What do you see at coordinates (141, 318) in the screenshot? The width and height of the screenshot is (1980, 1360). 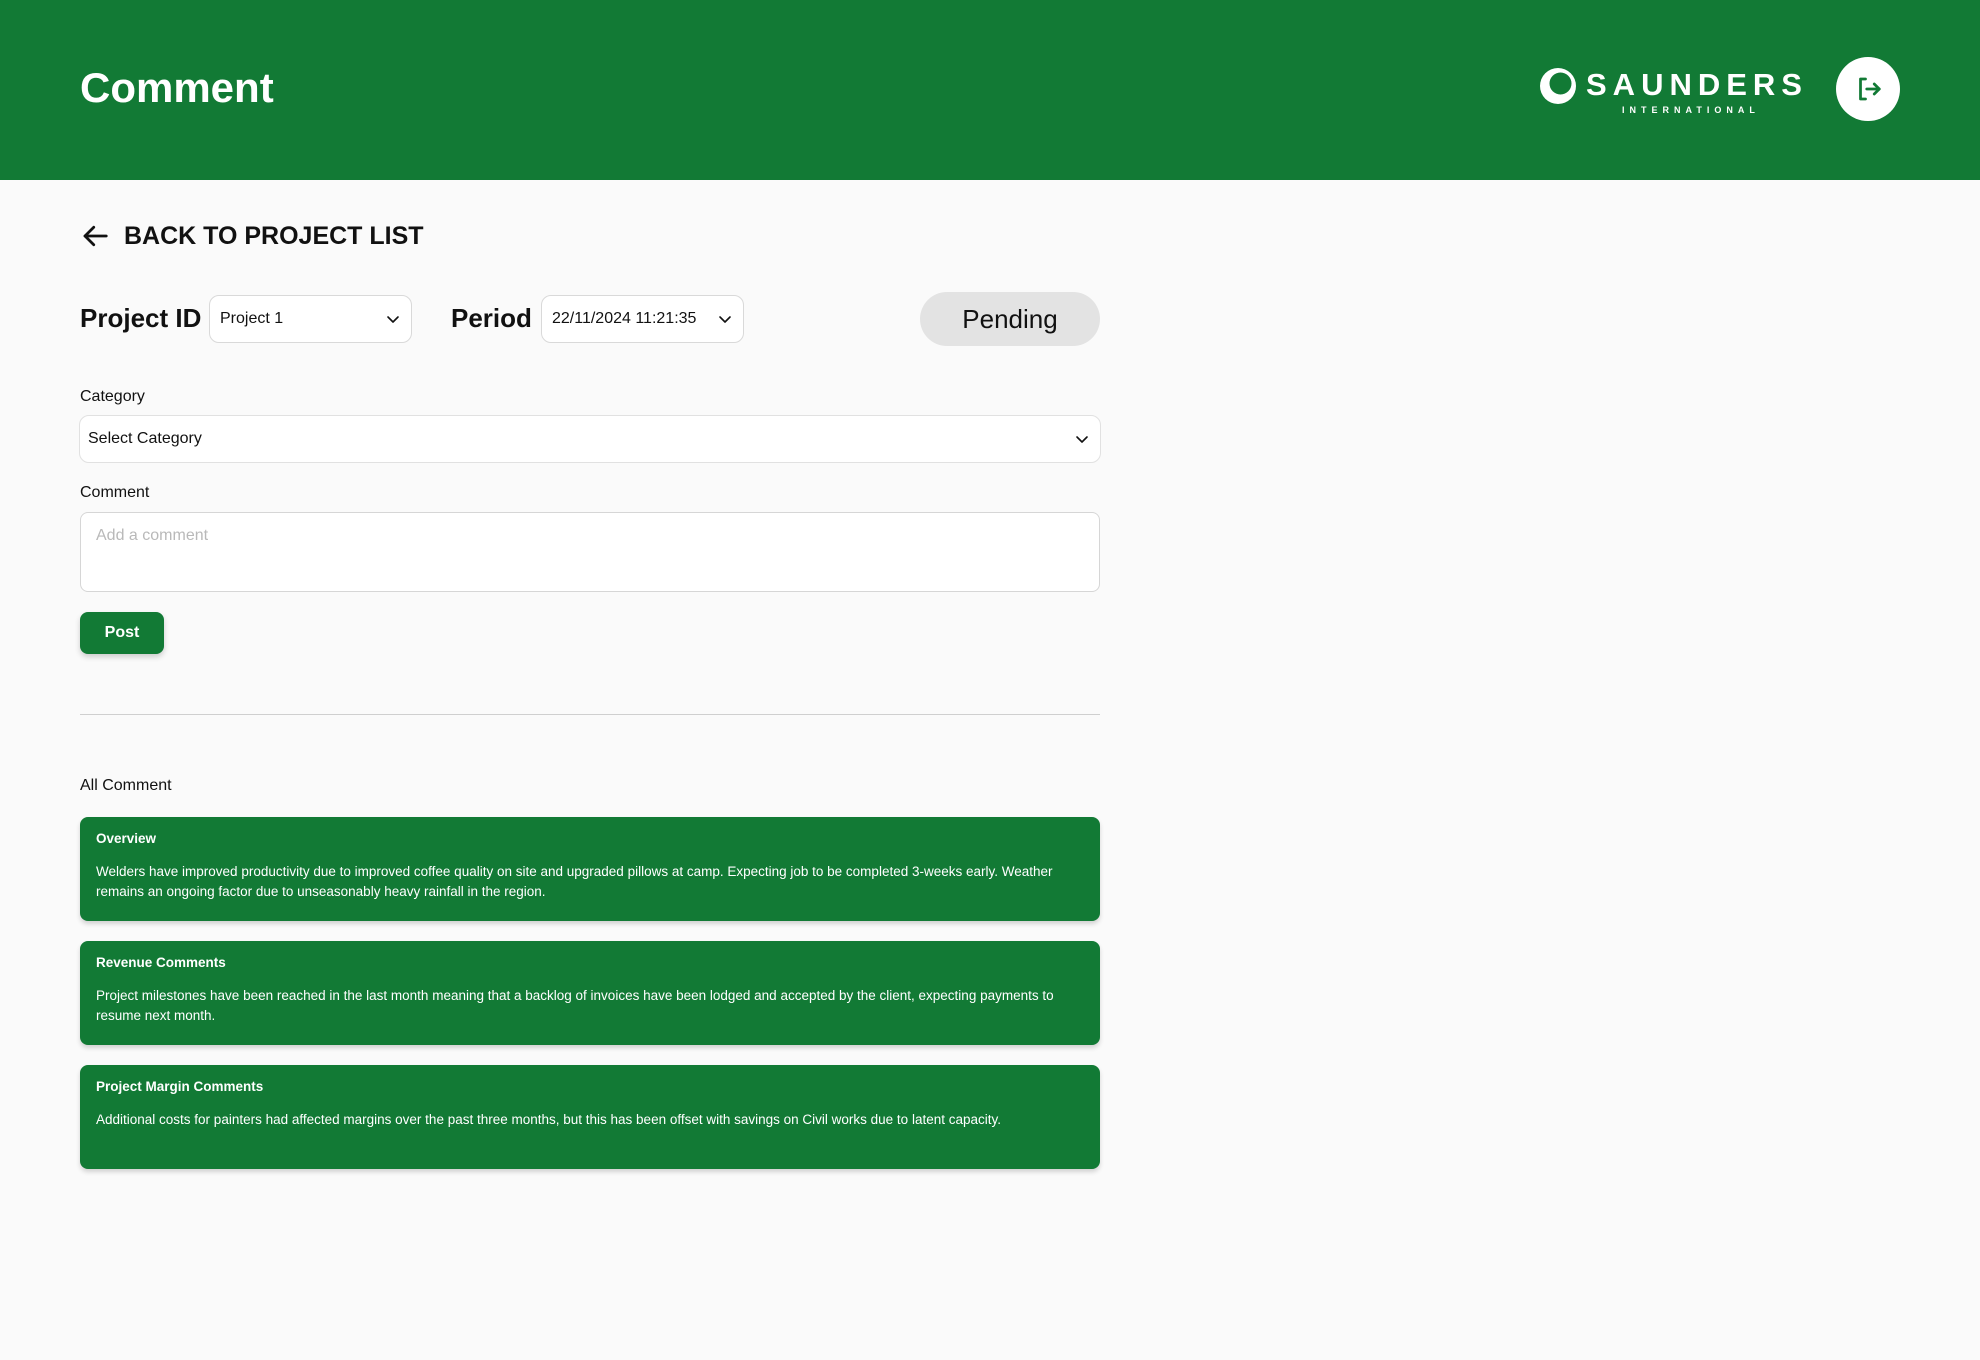 I see `project-id-label: Project ID` at bounding box center [141, 318].